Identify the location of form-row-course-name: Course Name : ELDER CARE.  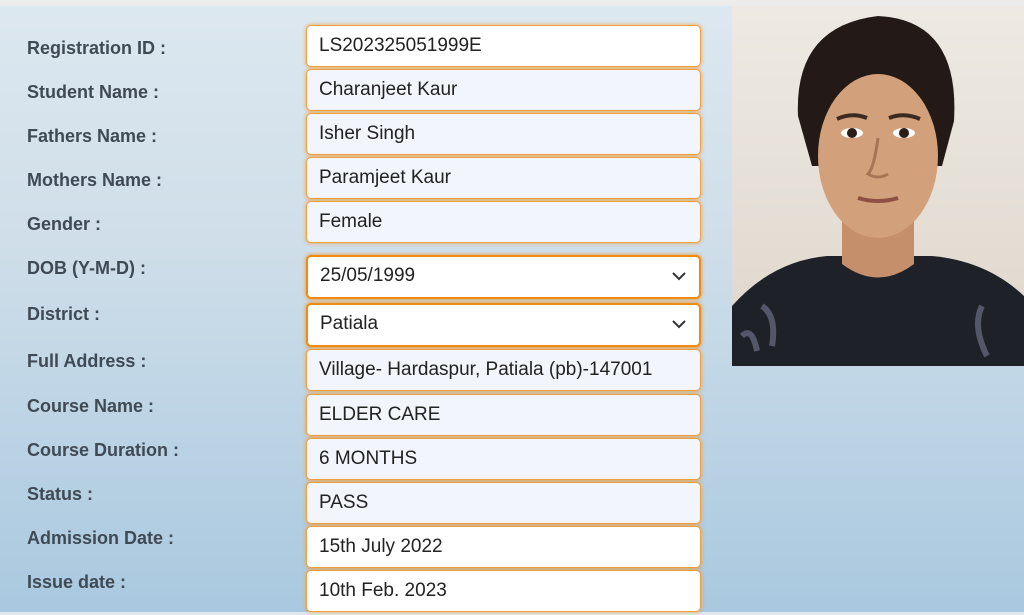
(360, 416).